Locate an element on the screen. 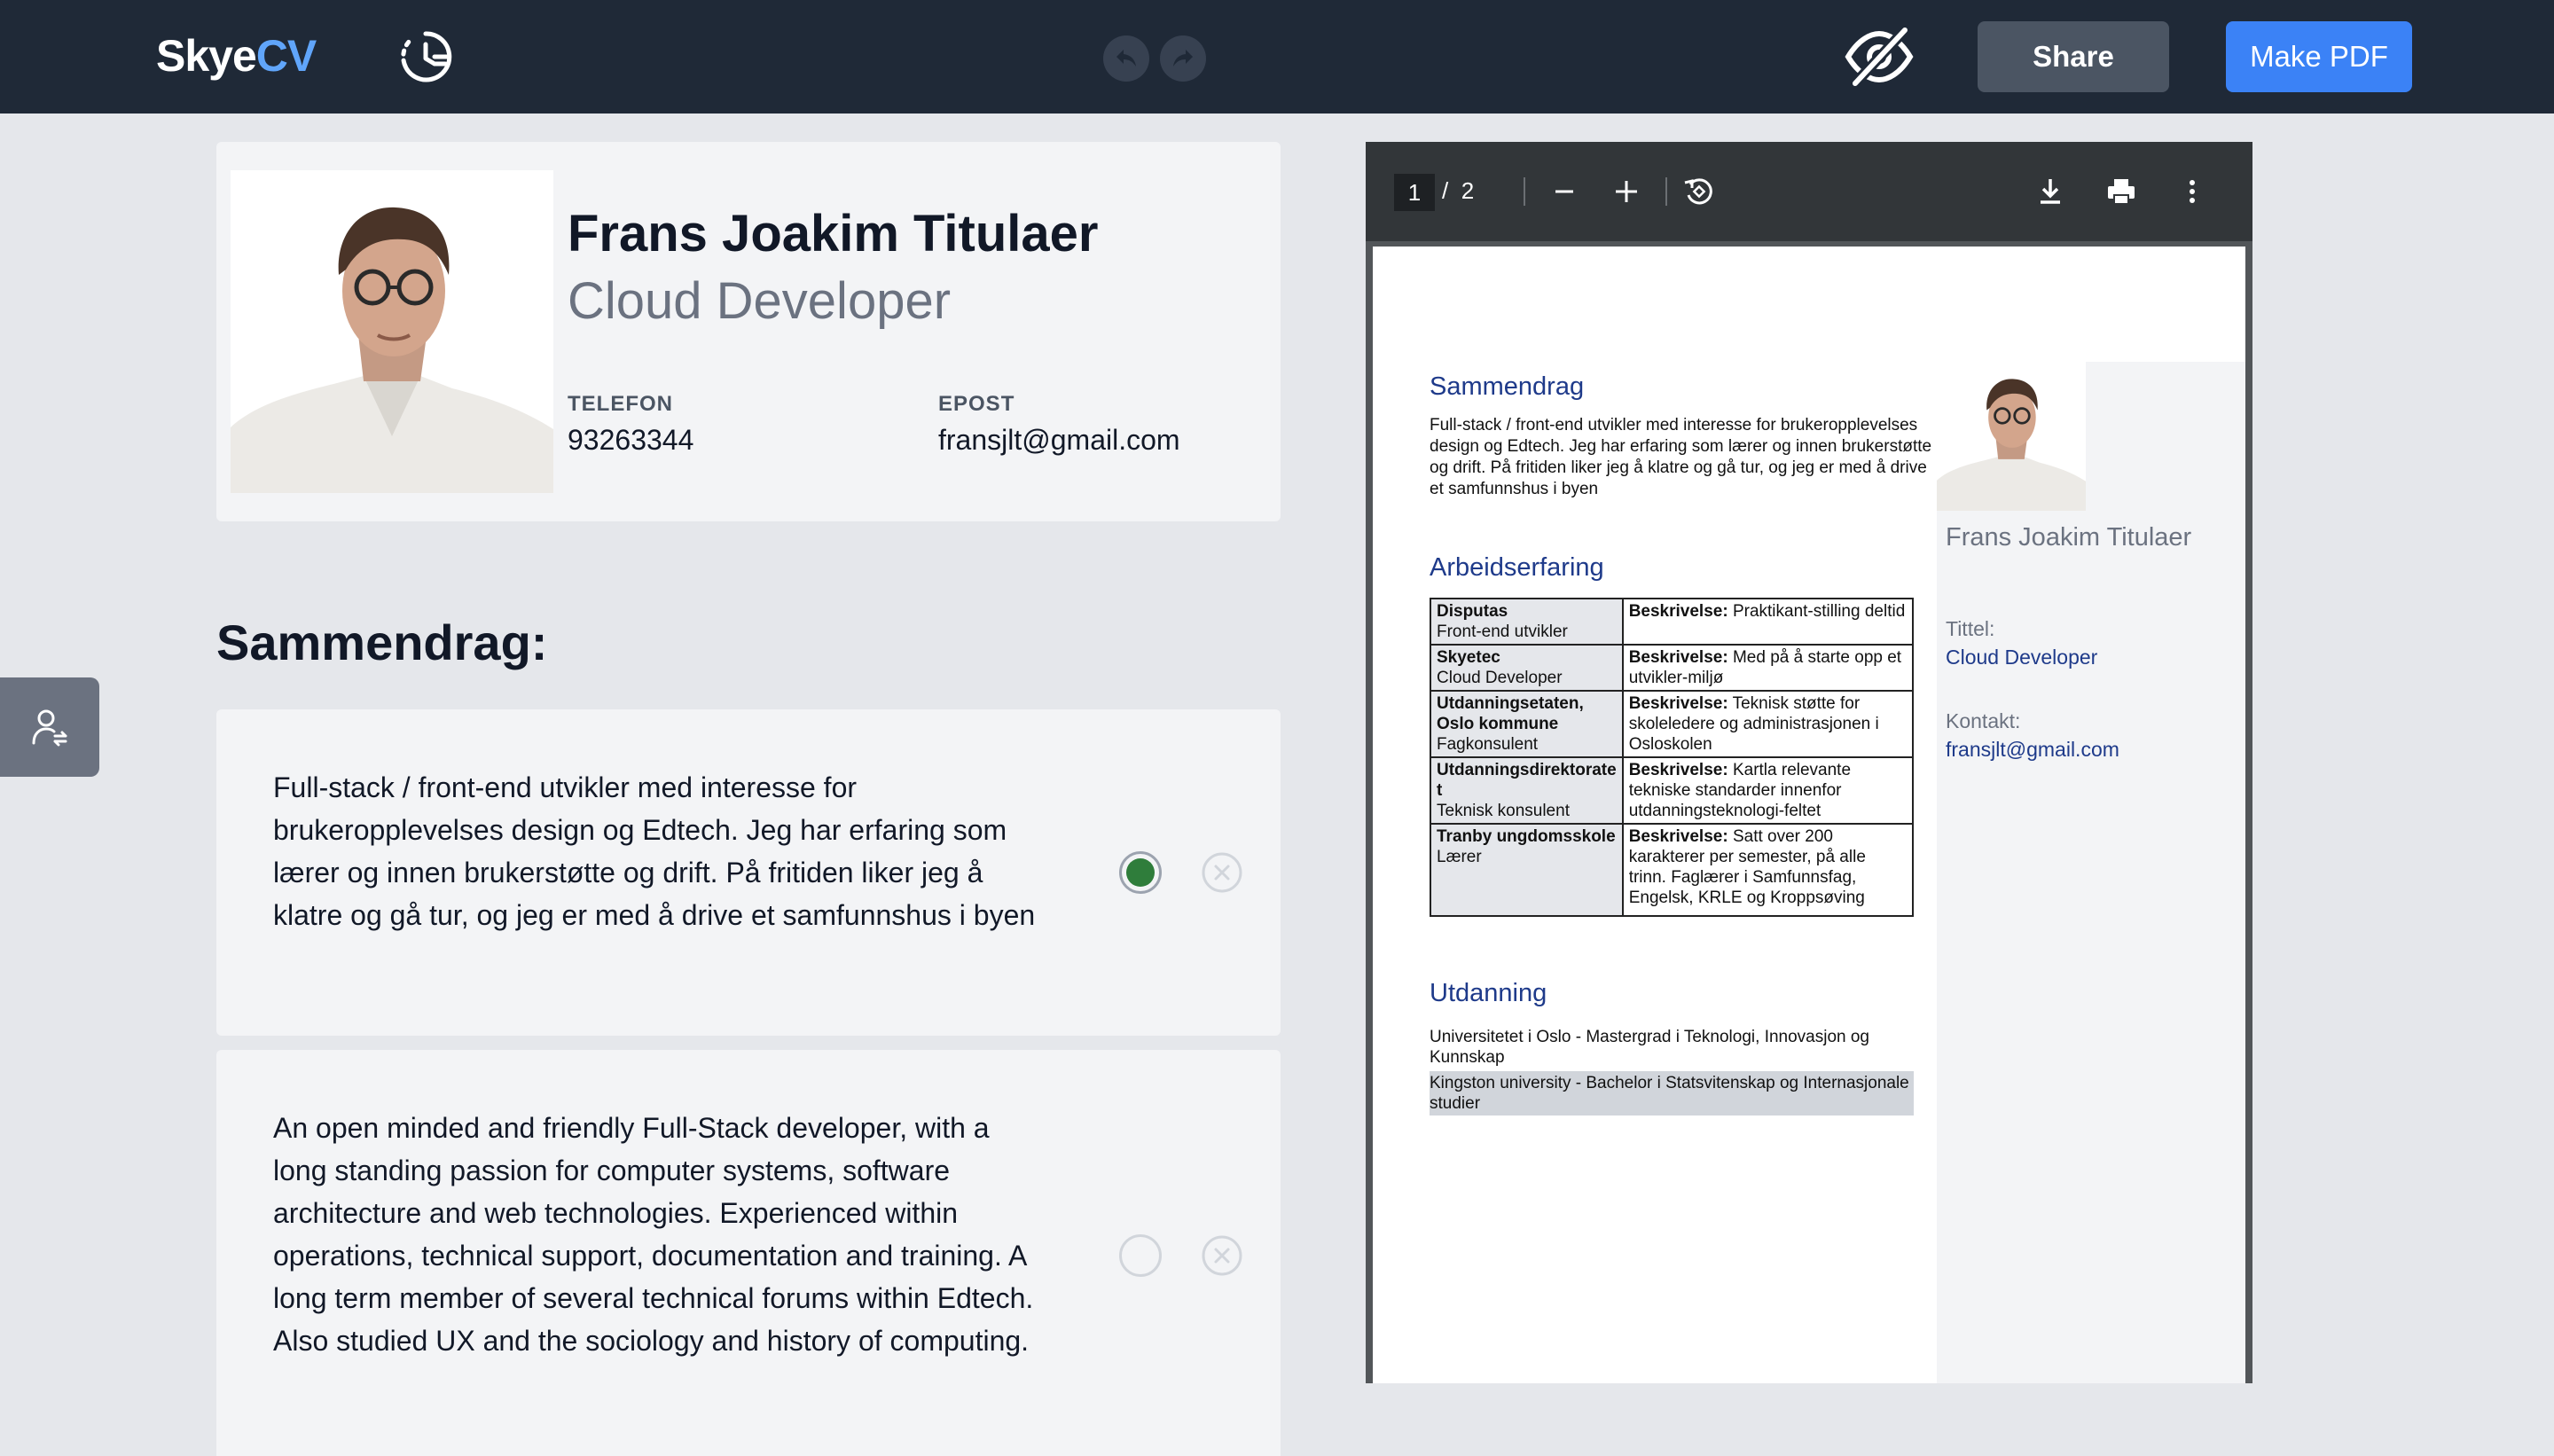 This screenshot has height=1456, width=2554. job-company: Utdanningsetaten, Oslo kommune is located at coordinates (1510, 713).